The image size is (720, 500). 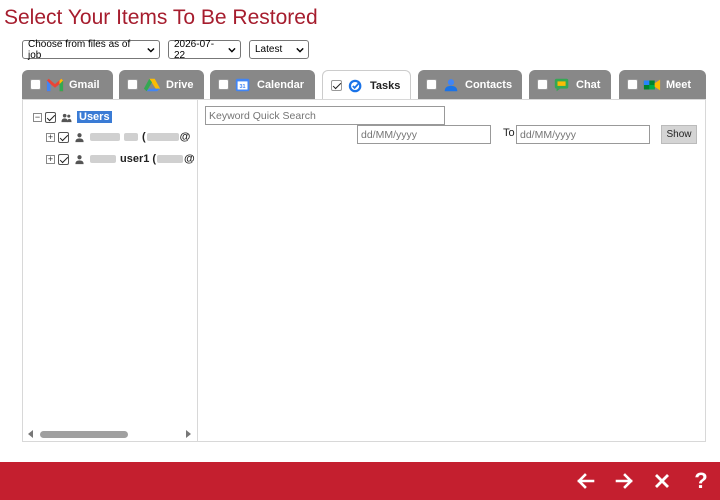 What do you see at coordinates (588, 84) in the screenshot?
I see `tab-chat-label: Chat` at bounding box center [588, 84].